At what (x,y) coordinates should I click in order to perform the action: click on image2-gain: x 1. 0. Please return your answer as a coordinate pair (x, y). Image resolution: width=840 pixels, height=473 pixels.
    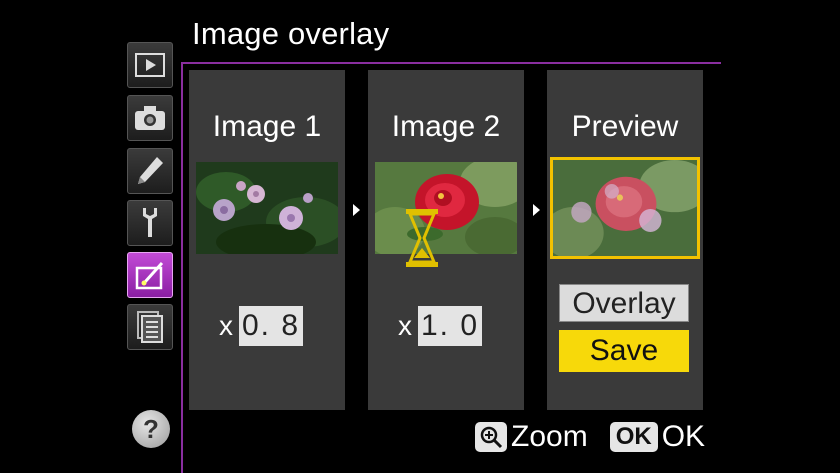
    Looking at the image, I should click on (440, 326).